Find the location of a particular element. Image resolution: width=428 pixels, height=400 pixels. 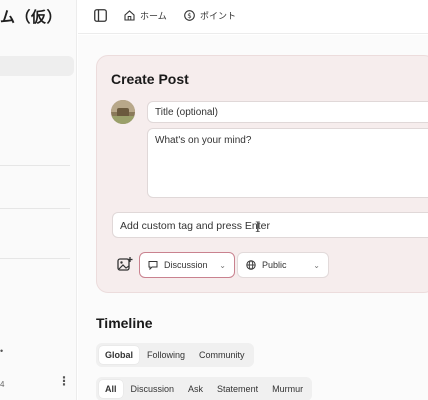

text-cursor-icon: I is located at coordinates (258, 228).